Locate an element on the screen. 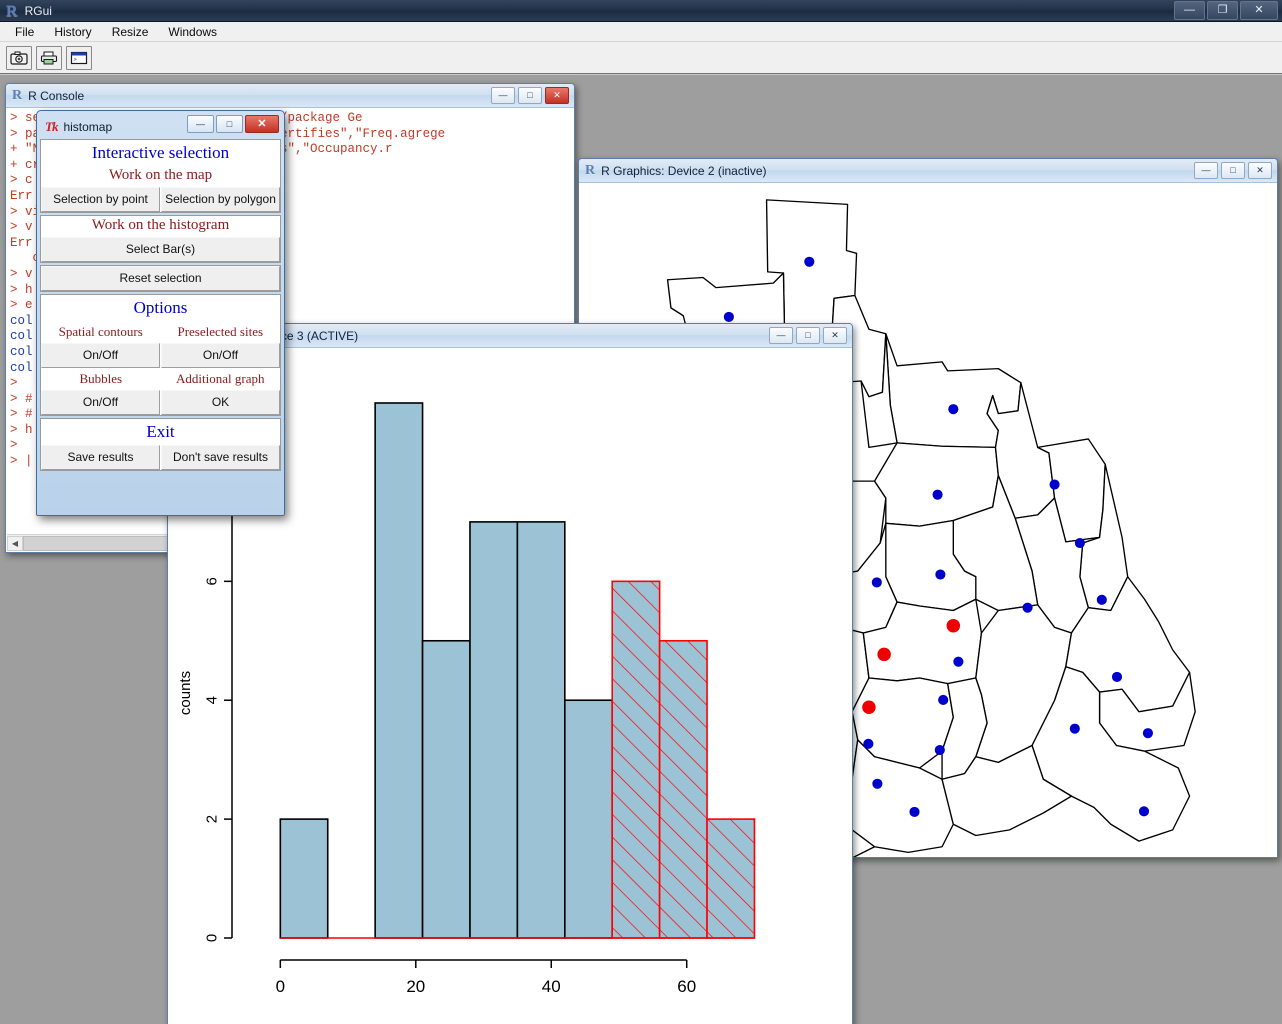 Image resolution: width=1282 pixels, height=1024 pixels. restore-icon: ❐ is located at coordinates (1222, 10).